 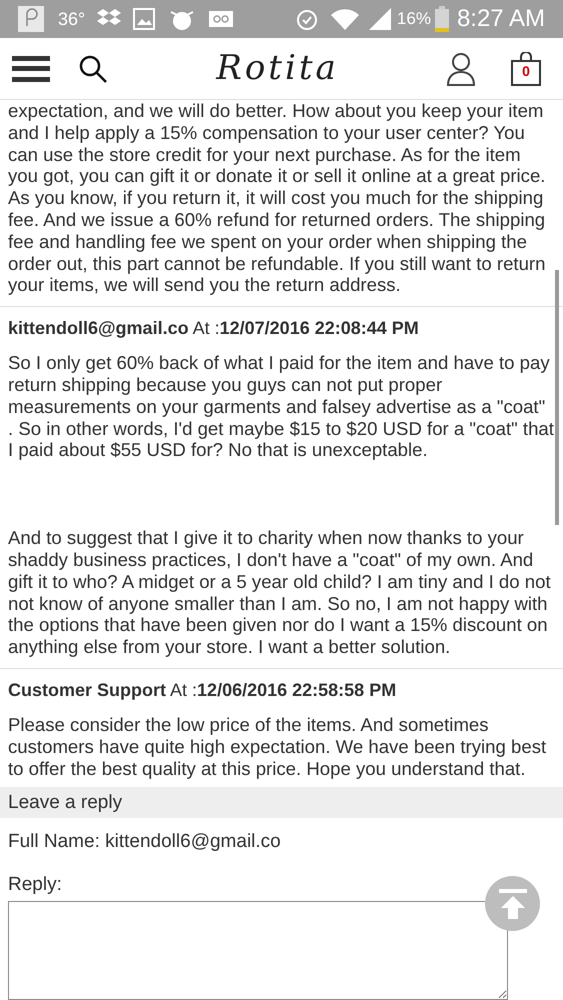 I want to click on arrow-up-icon, so click(x=512, y=903).